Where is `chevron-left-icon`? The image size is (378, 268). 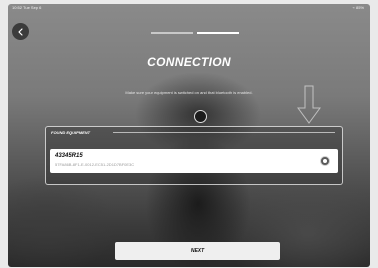 chevron-left-icon is located at coordinates (20, 31).